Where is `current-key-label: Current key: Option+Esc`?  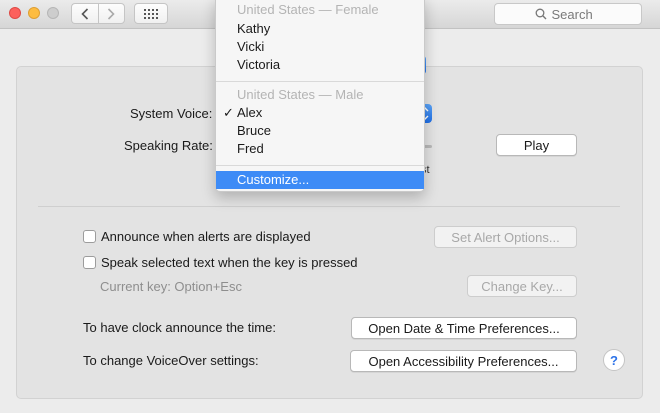 current-key-label: Current key: Option+Esc is located at coordinates (171, 286).